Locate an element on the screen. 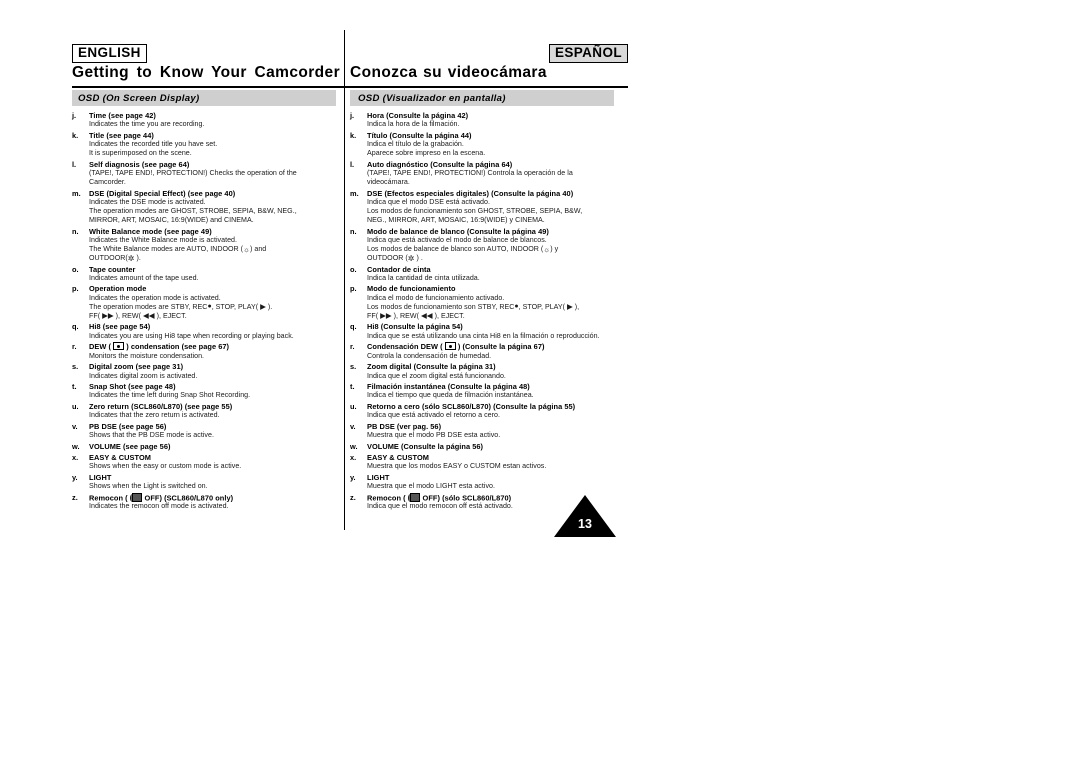  entry-description-line: Indicates the time you are recording. is located at coordinates (147, 124).